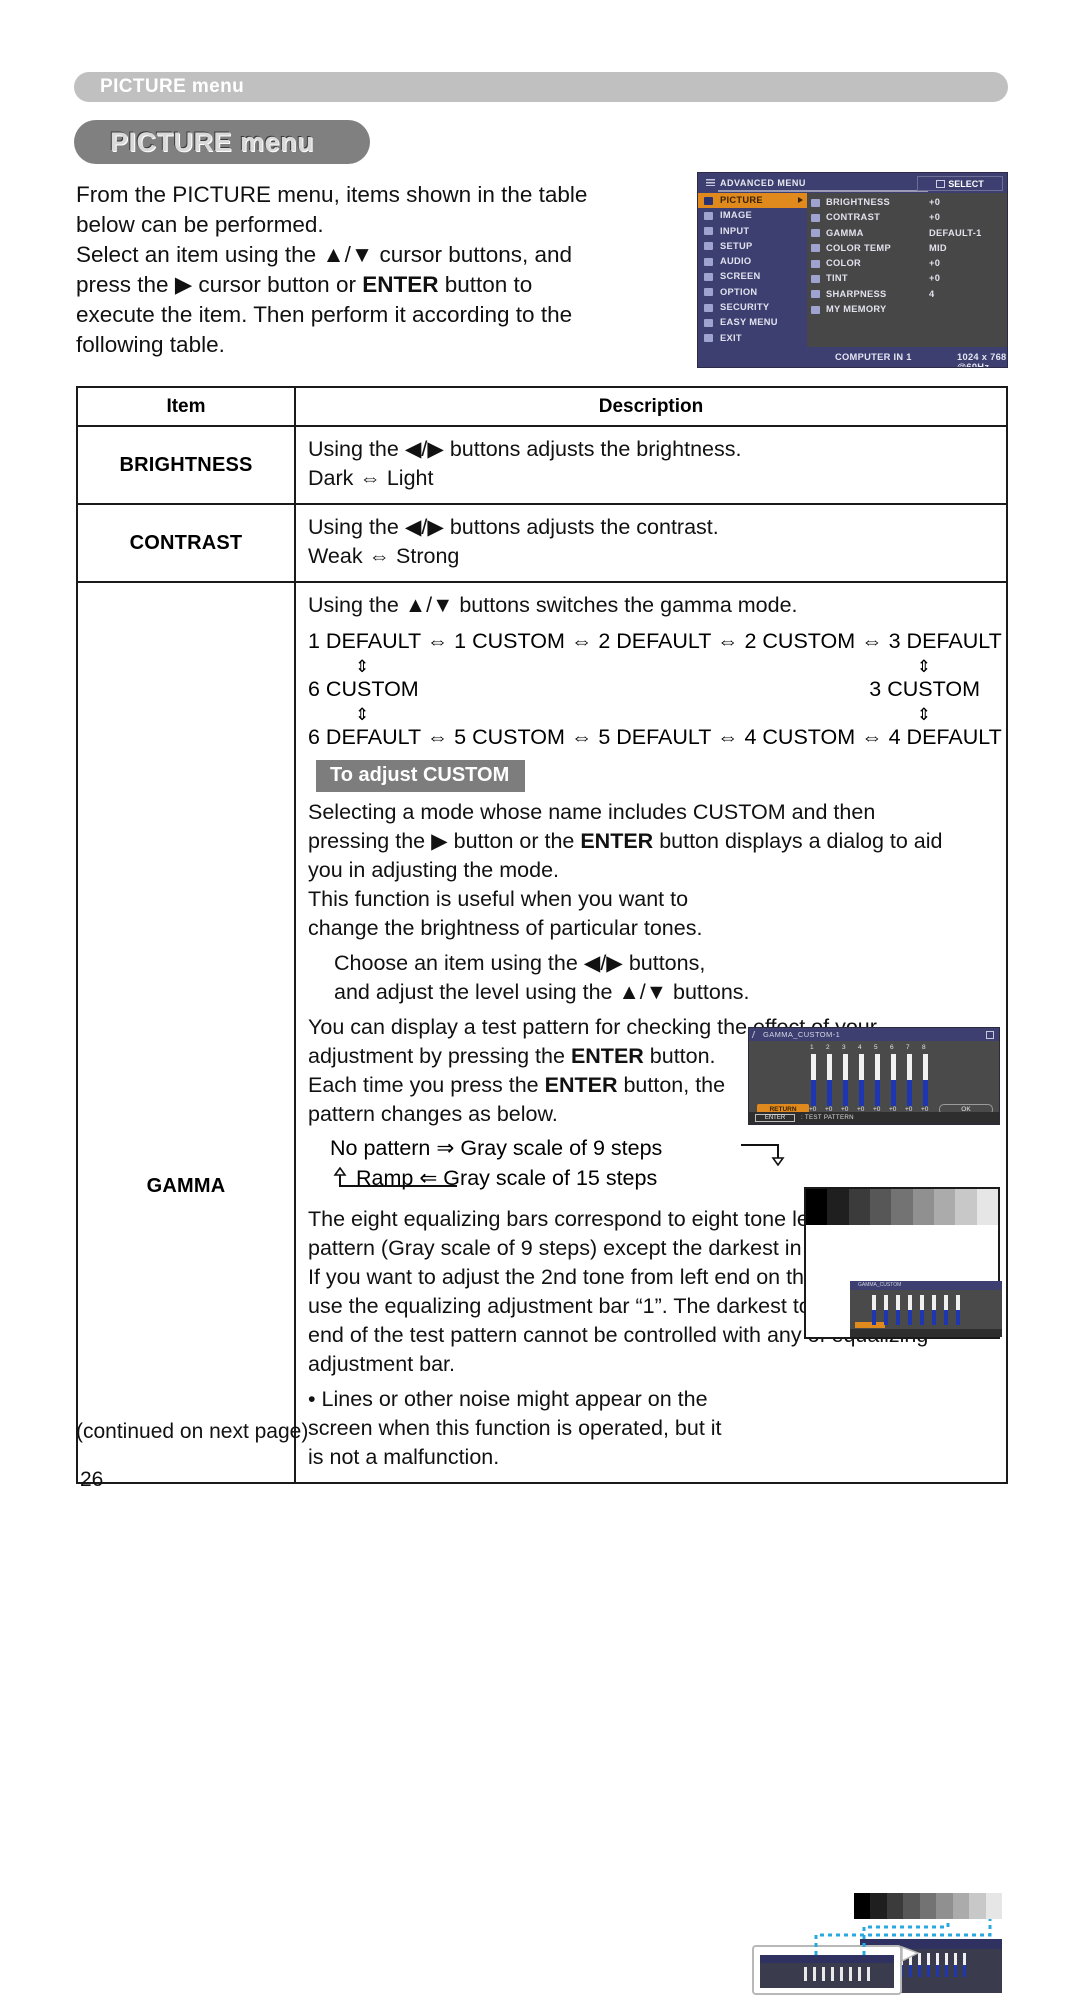 The height and width of the screenshot is (1999, 1080). Describe the element at coordinates (908, 217) in the screenshot. I see `osd-setting-contrast: CONTRAST +0` at that location.